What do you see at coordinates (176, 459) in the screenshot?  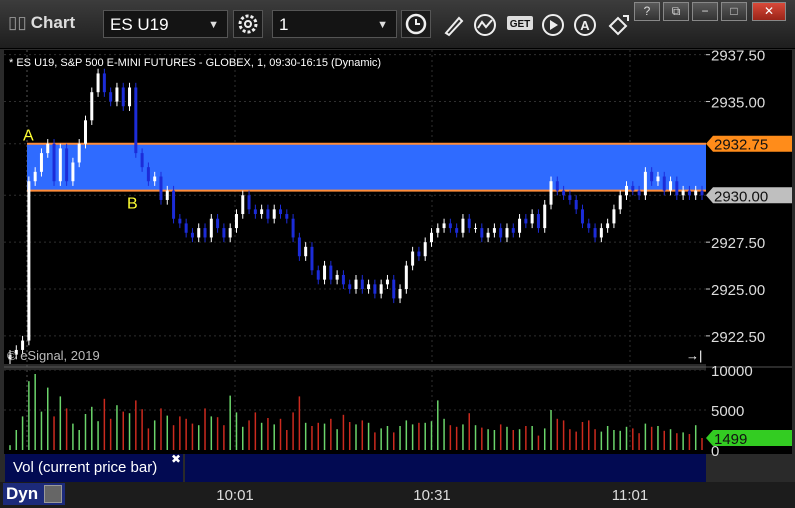 I see `legend-close-icon: ✖` at bounding box center [176, 459].